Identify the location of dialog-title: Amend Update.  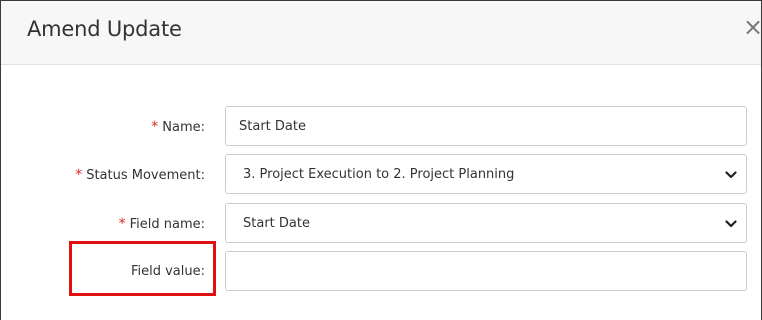
(104, 29).